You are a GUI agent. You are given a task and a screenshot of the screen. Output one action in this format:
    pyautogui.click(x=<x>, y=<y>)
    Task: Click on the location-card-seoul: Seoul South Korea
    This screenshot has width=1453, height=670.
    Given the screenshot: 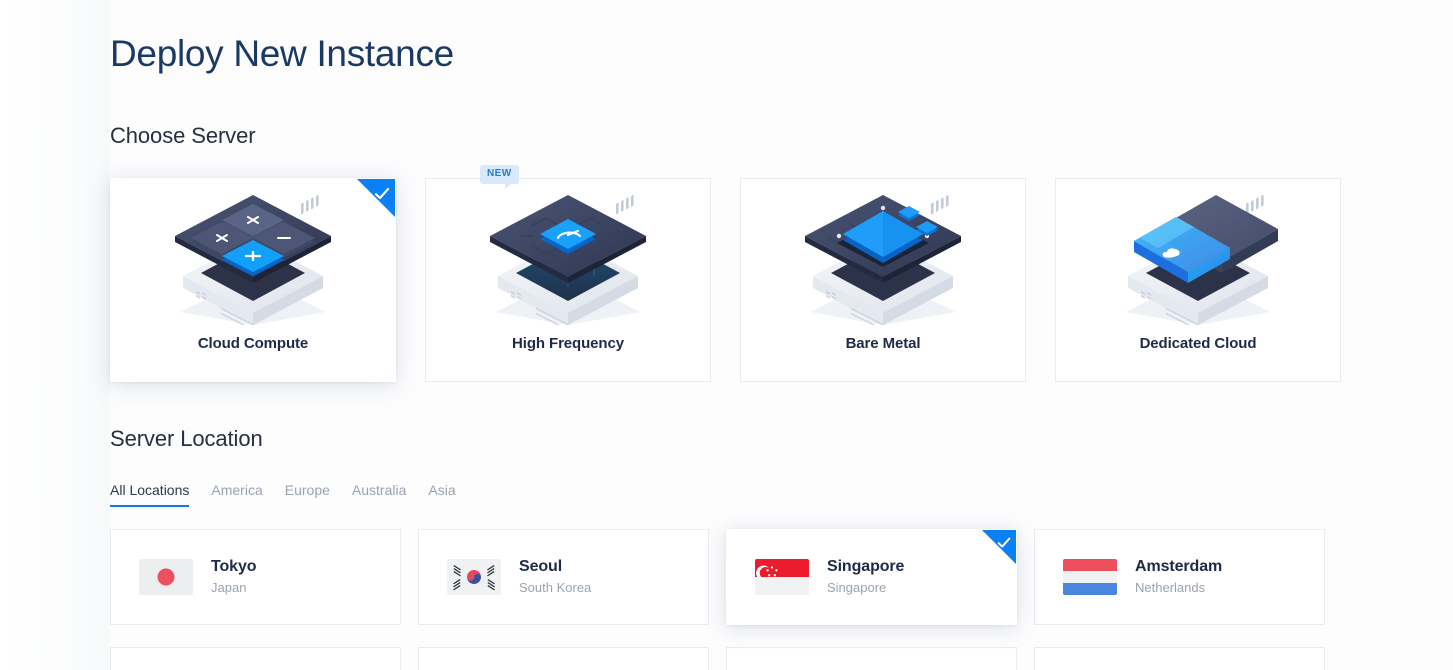 What is the action you would take?
    pyautogui.click(x=563, y=577)
    